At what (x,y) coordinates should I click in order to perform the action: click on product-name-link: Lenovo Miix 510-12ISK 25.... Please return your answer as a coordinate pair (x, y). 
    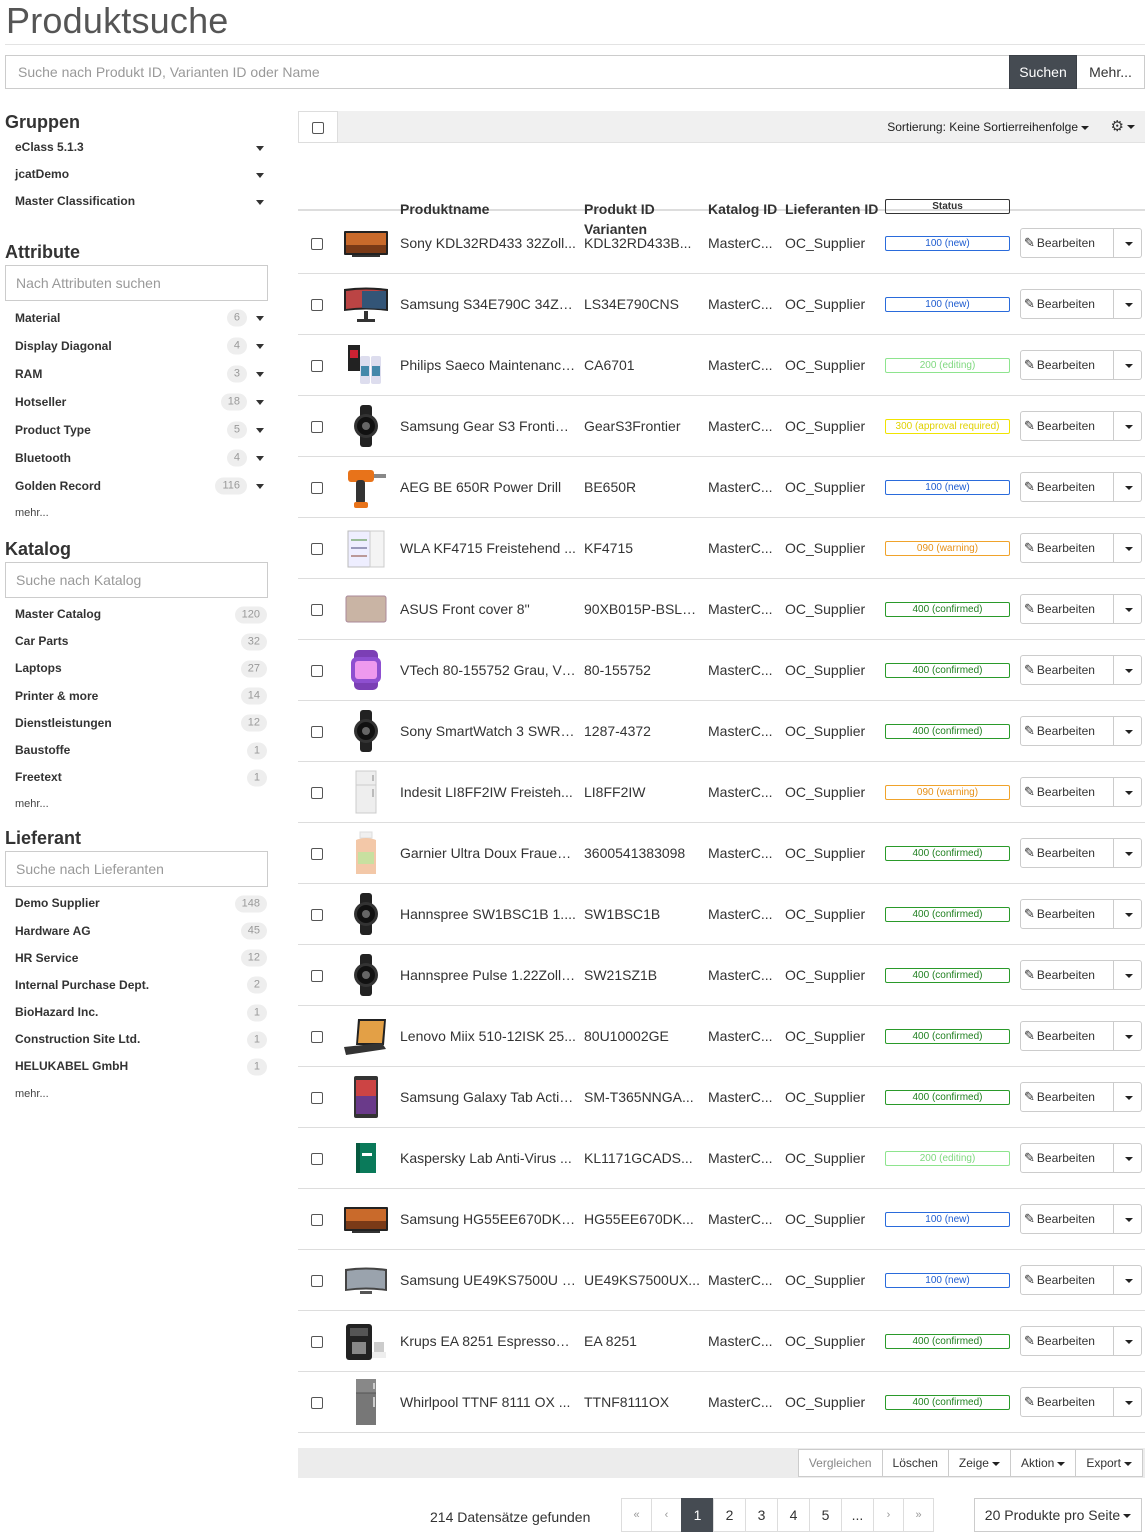
    Looking at the image, I should click on (488, 1036).